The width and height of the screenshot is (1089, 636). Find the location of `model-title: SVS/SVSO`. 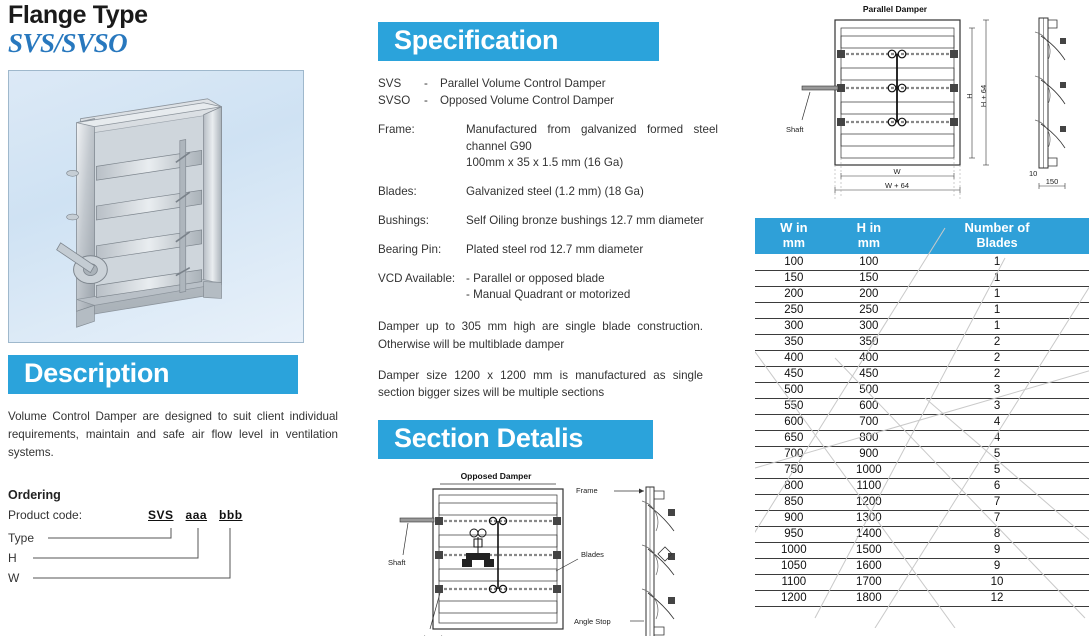

model-title: SVS/SVSO is located at coordinates (68, 43).